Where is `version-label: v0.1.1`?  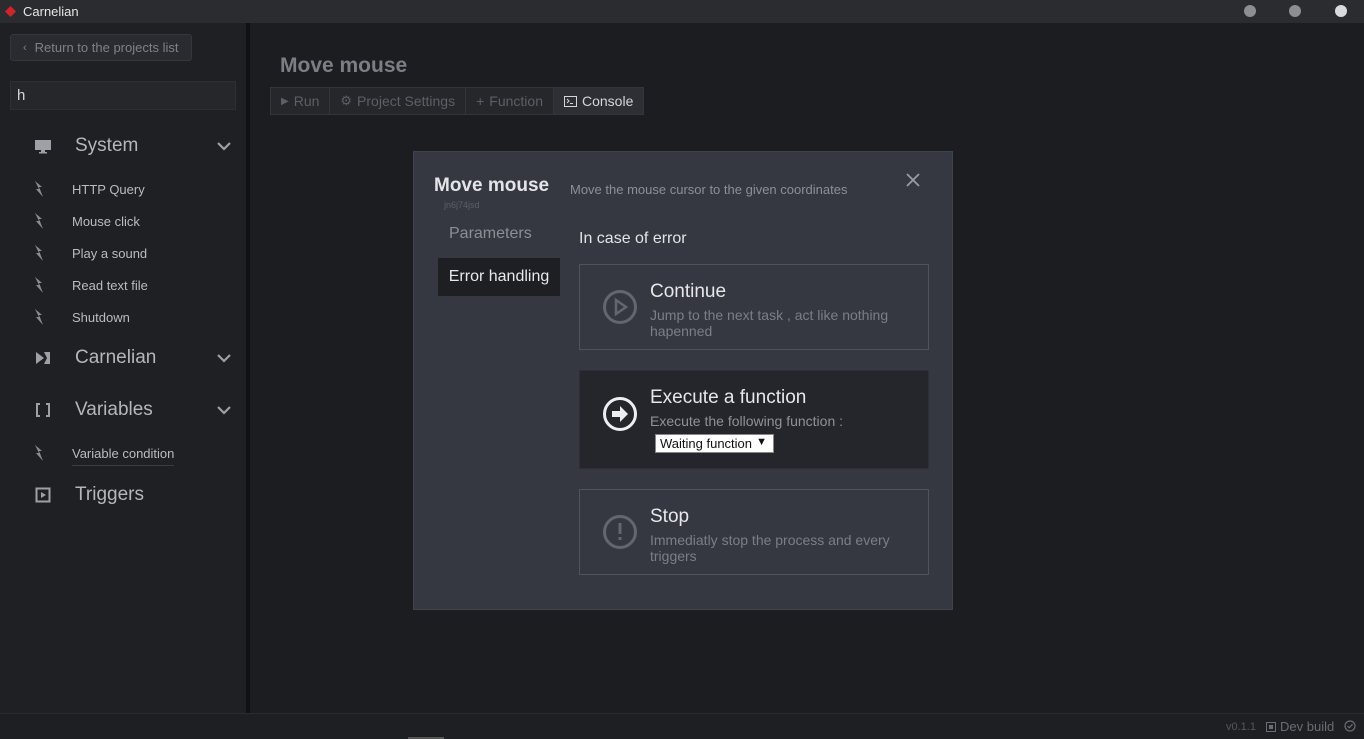
version-label: v0.1.1 is located at coordinates (1241, 727).